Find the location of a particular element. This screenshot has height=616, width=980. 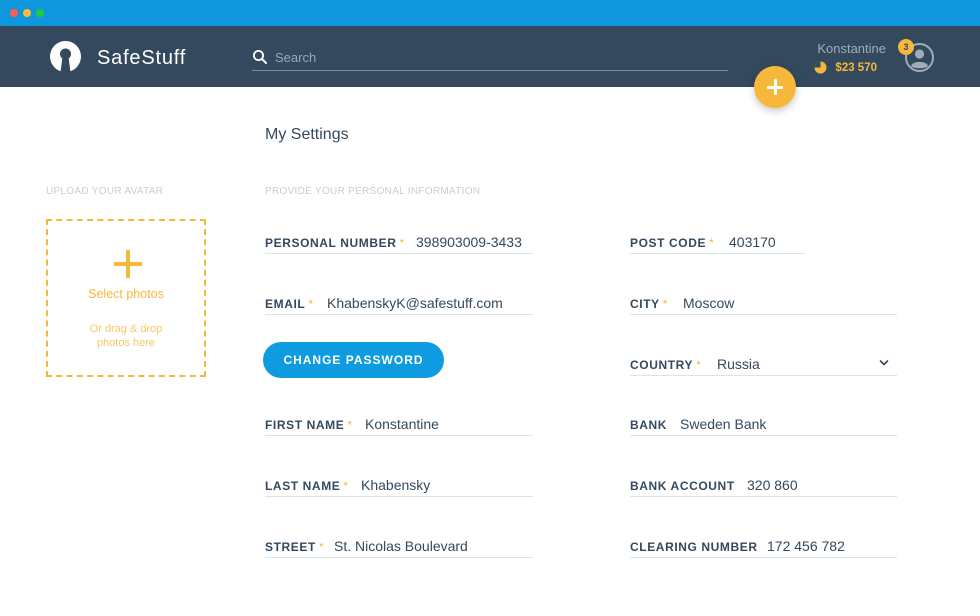

last-name-value: Khabensky is located at coordinates (395, 485).